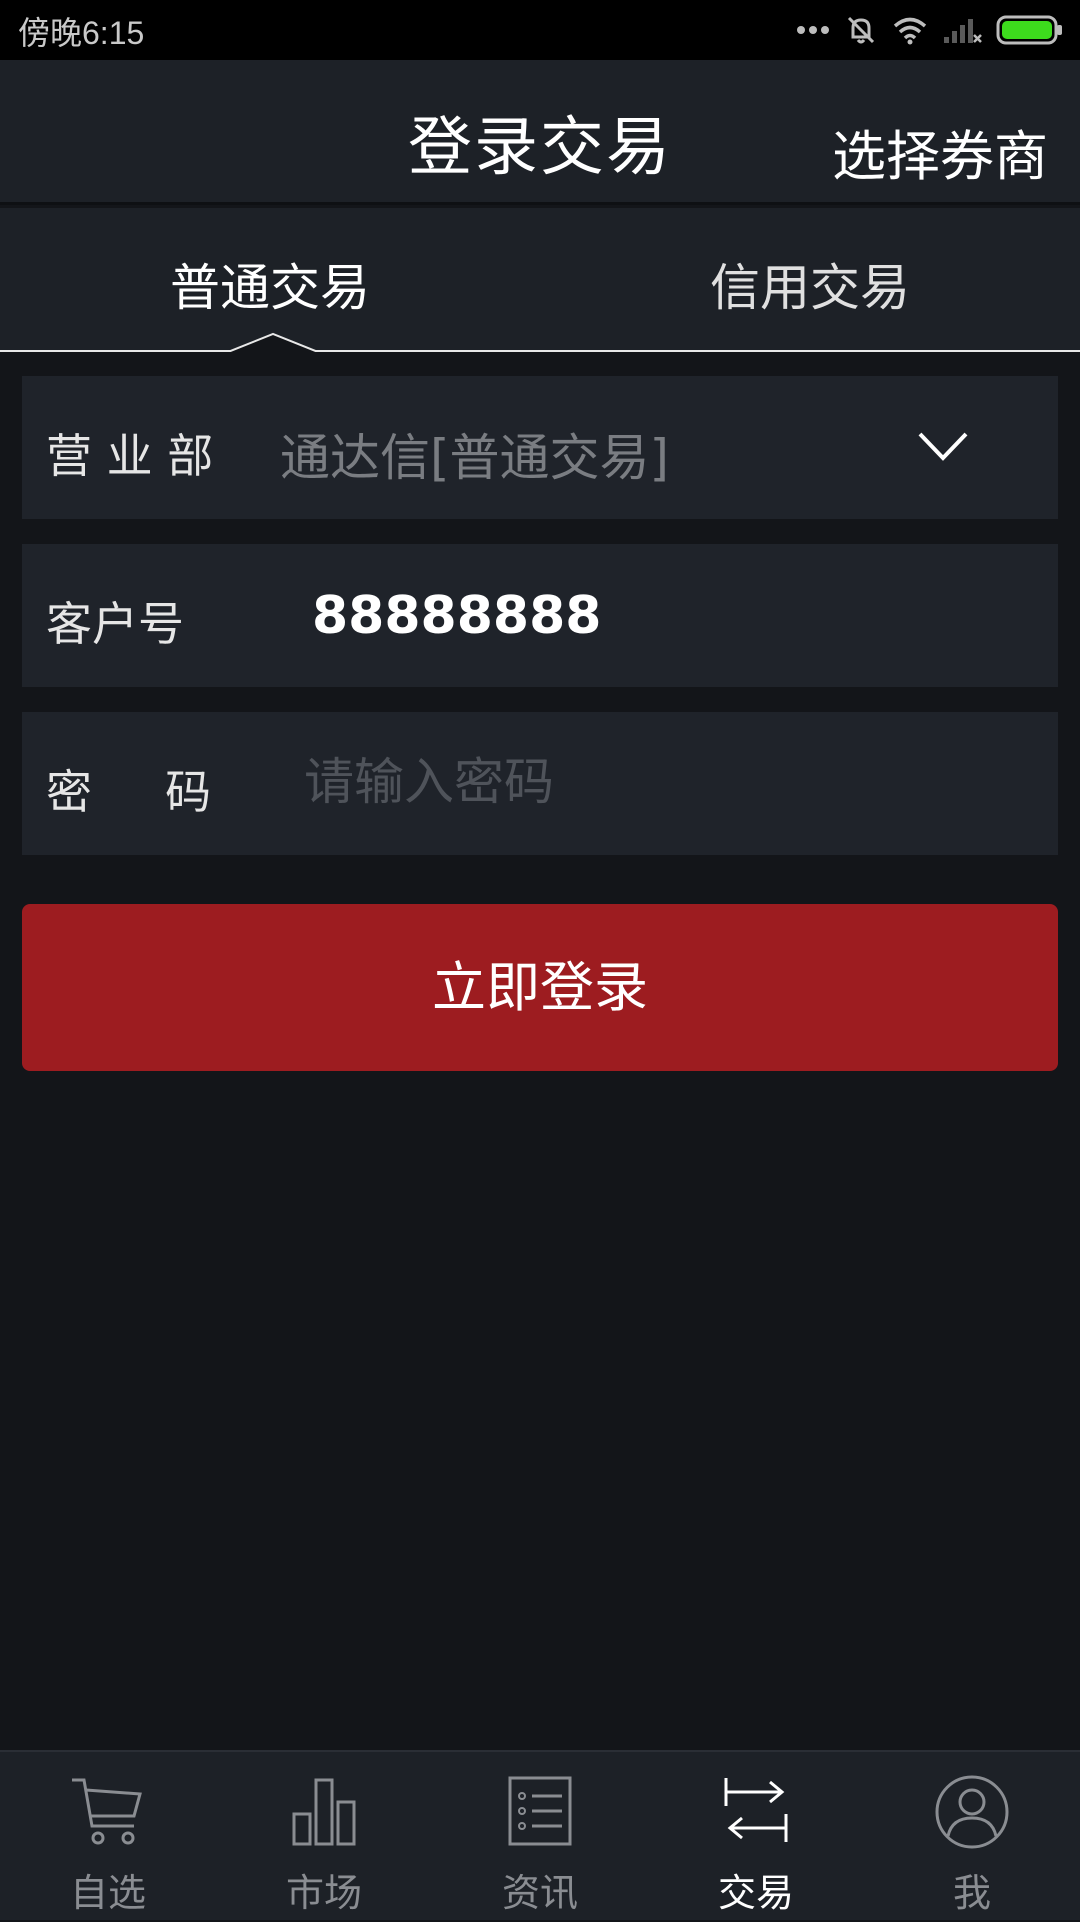  I want to click on nav-label-market: 市场, so click(323, 1893).